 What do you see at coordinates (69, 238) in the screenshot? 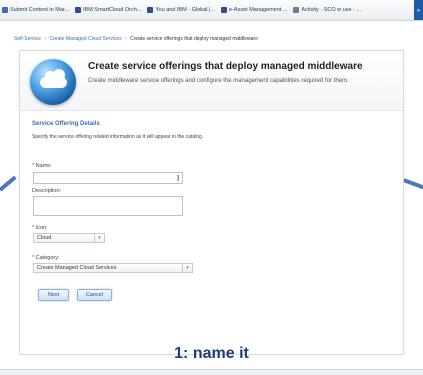
I see `icon-select: Cloud ▾` at bounding box center [69, 238].